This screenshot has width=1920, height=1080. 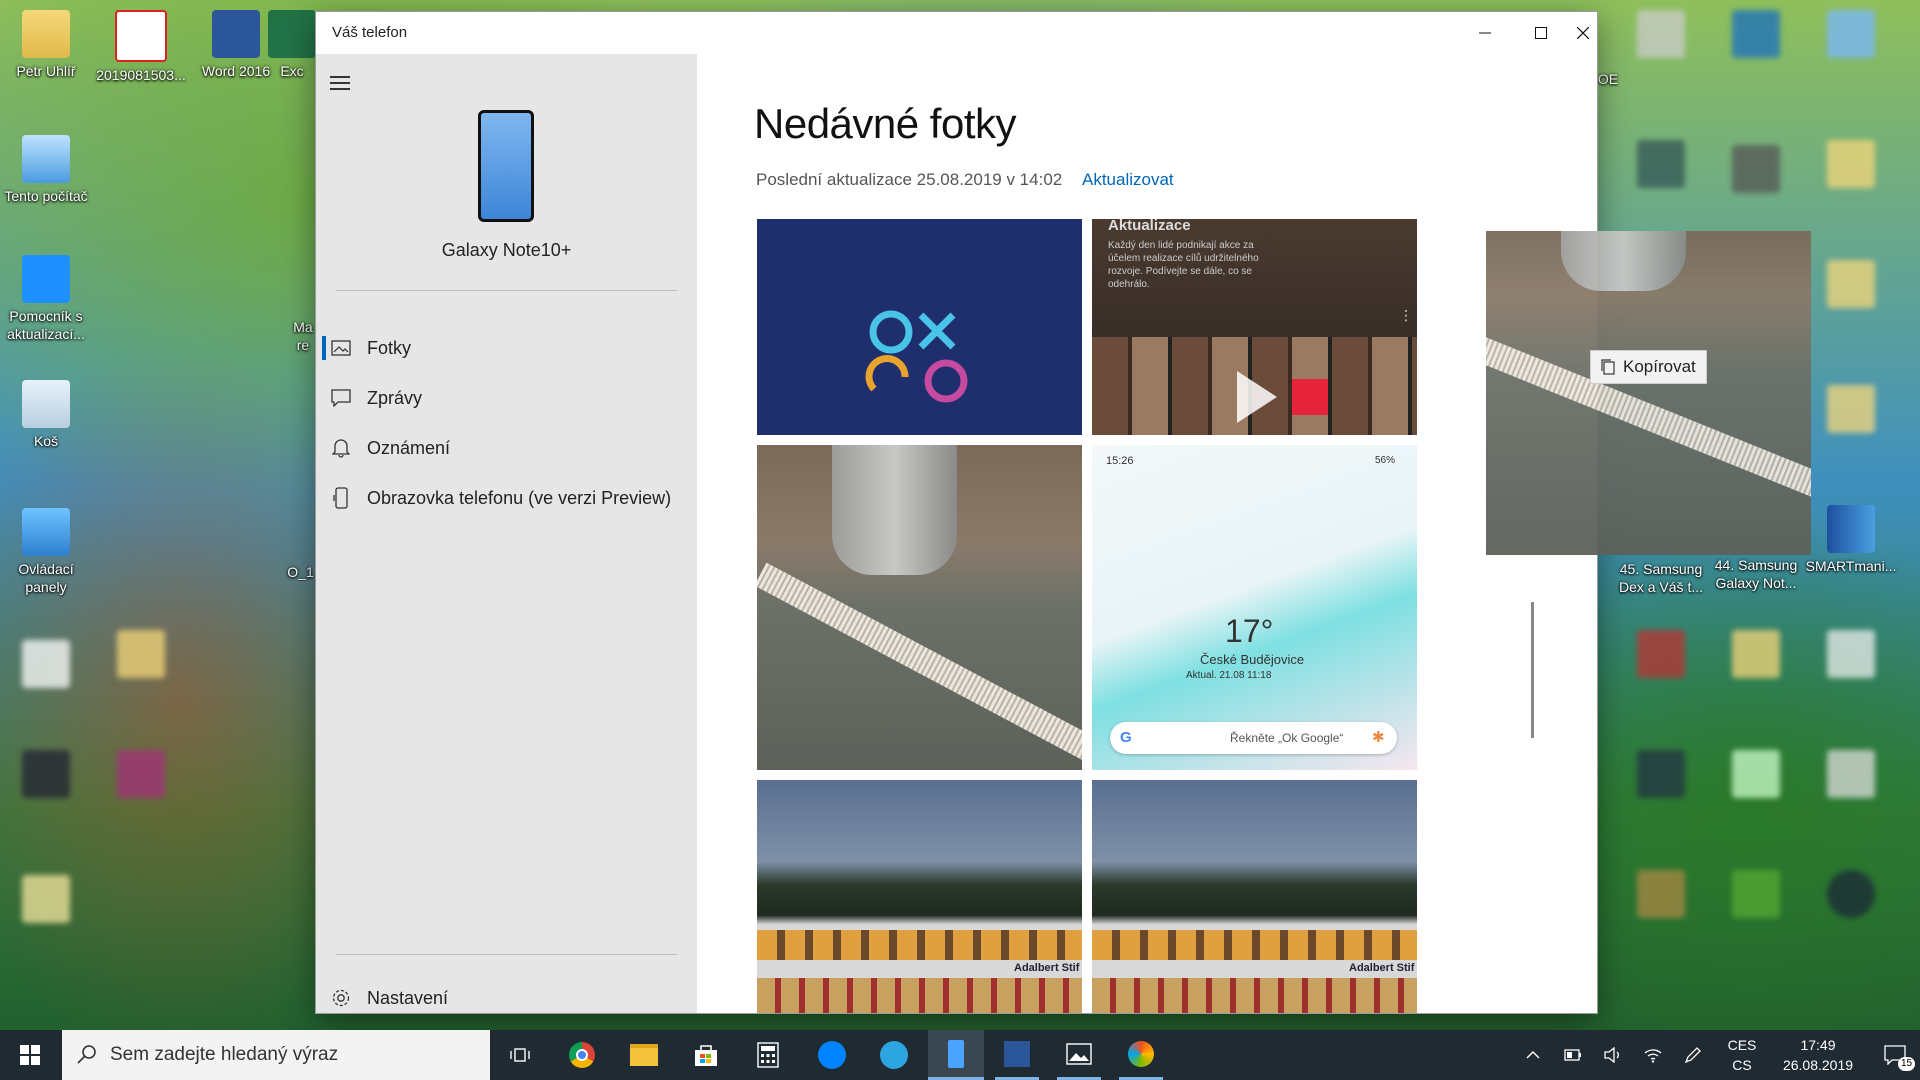 I want to click on photo-thumbnail-boat-2: Adalbert Stif, so click(x=1254, y=896).